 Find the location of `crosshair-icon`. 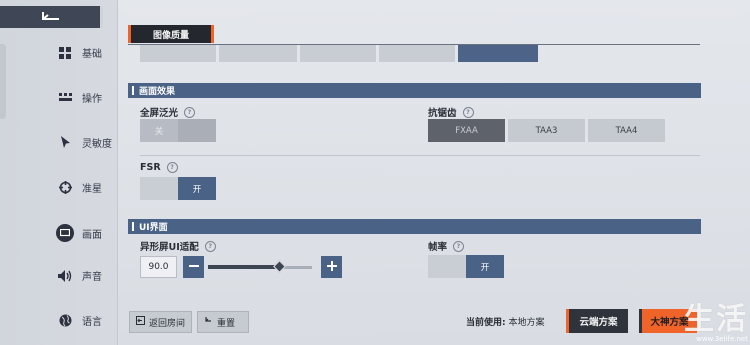

crosshair-icon is located at coordinates (65, 188).